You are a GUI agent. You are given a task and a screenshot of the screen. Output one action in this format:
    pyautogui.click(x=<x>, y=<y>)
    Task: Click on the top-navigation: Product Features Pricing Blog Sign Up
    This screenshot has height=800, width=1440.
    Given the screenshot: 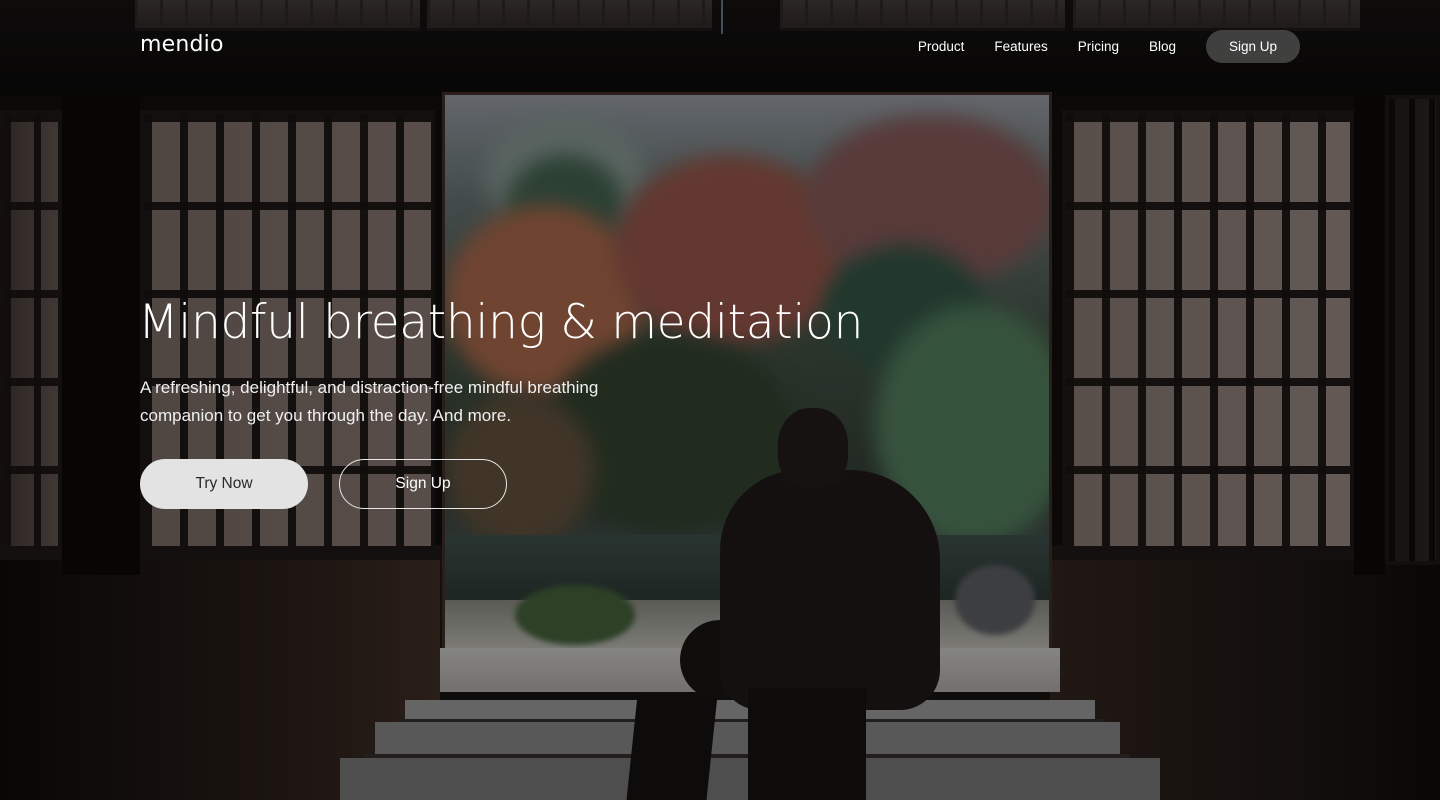 What is the action you would take?
    pyautogui.click(x=1109, y=46)
    